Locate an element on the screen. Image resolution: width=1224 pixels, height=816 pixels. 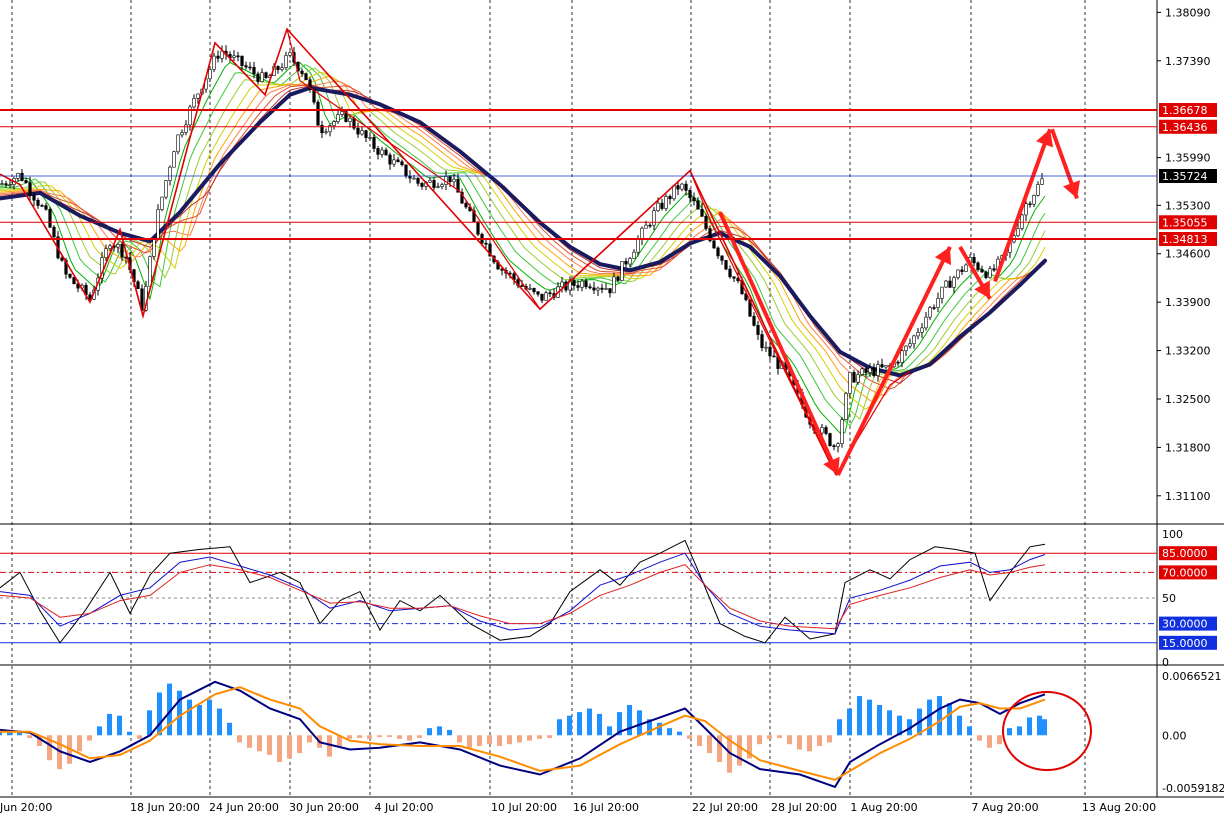
price-tick-label: 1.31100 is located at coordinates (1188, 496).